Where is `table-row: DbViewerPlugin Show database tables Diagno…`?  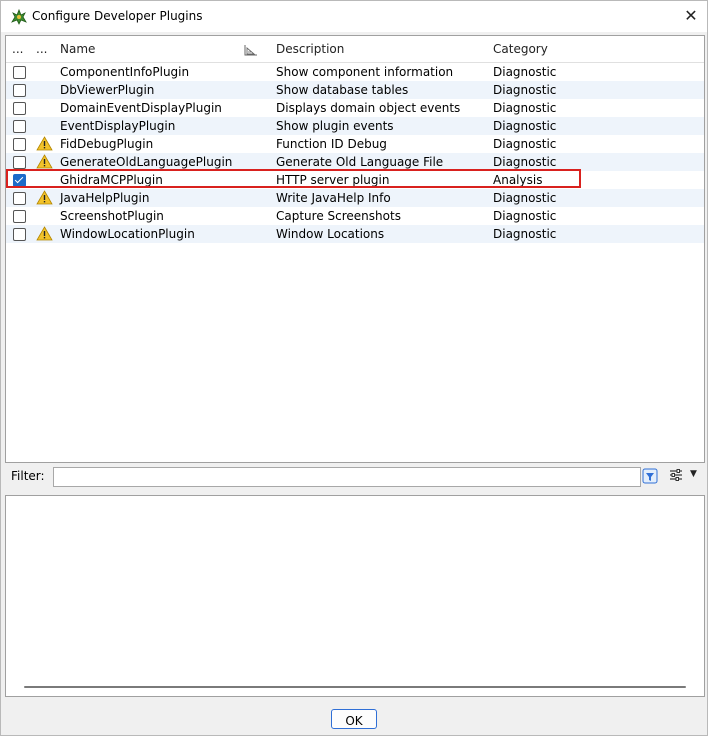 table-row: DbViewerPlugin Show database tables Diagno… is located at coordinates (355, 90).